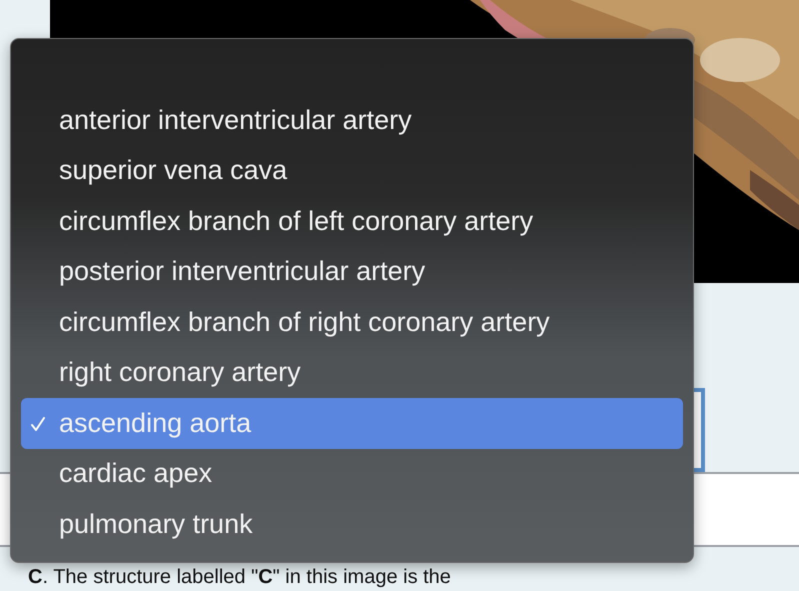 This screenshot has height=591, width=799. What do you see at coordinates (352, 473) in the screenshot?
I see `menu-option: cardiac apex` at bounding box center [352, 473].